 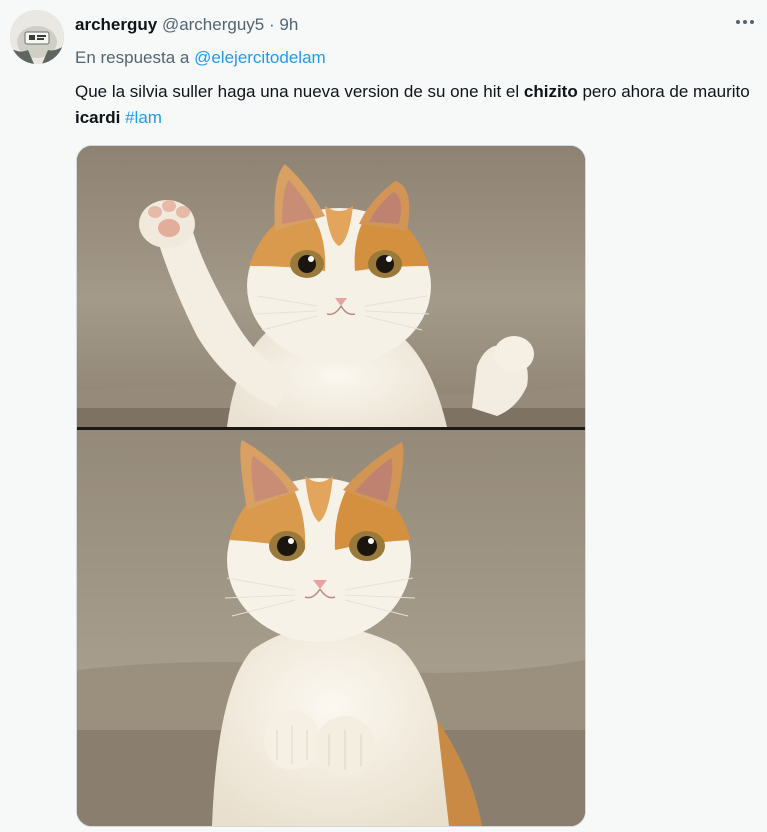 What do you see at coordinates (116, 24) in the screenshot?
I see `display-name: archerguy` at bounding box center [116, 24].